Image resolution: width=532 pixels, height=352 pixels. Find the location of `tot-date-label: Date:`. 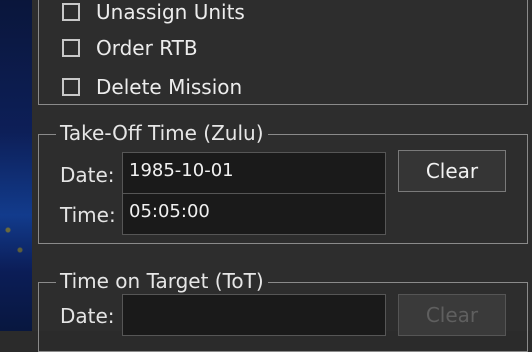

tot-date-label: Date: is located at coordinates (87, 316).